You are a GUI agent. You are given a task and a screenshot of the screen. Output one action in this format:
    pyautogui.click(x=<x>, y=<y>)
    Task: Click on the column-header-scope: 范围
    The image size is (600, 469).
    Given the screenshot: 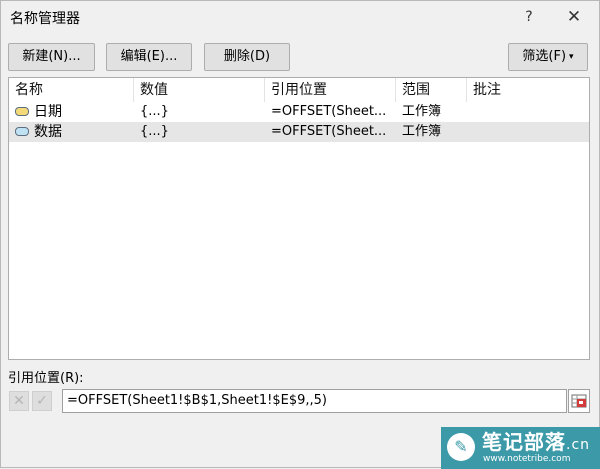 What is the action you would take?
    pyautogui.click(x=431, y=90)
    